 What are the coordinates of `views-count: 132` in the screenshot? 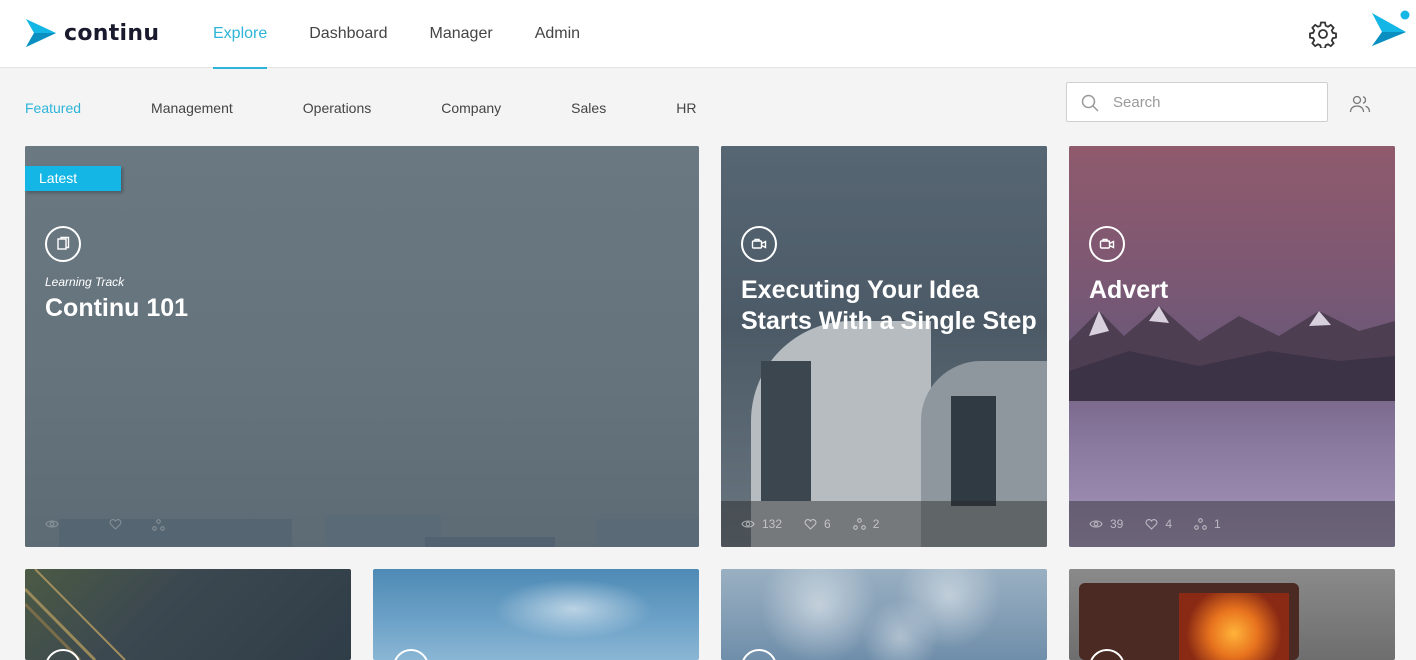 It's located at (772, 524).